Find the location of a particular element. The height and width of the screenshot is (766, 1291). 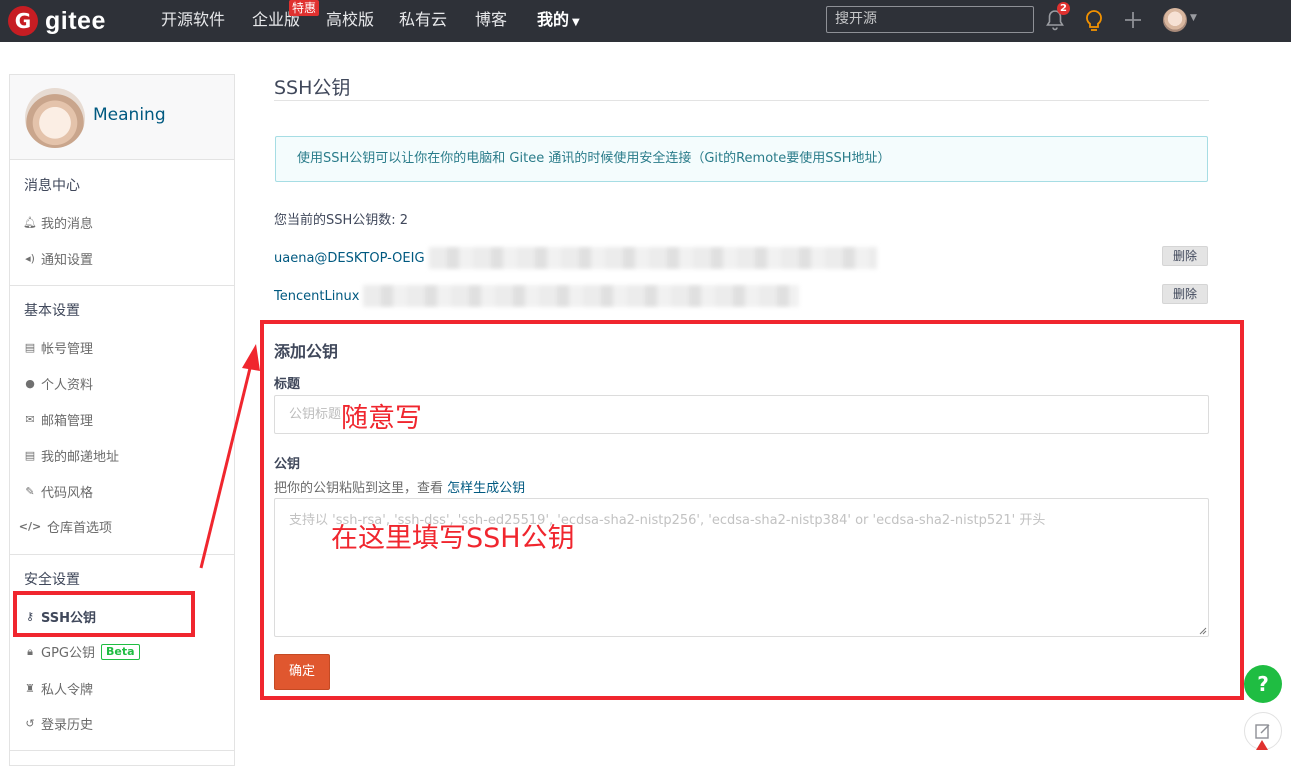

beta-badge: Beta is located at coordinates (120, 651).